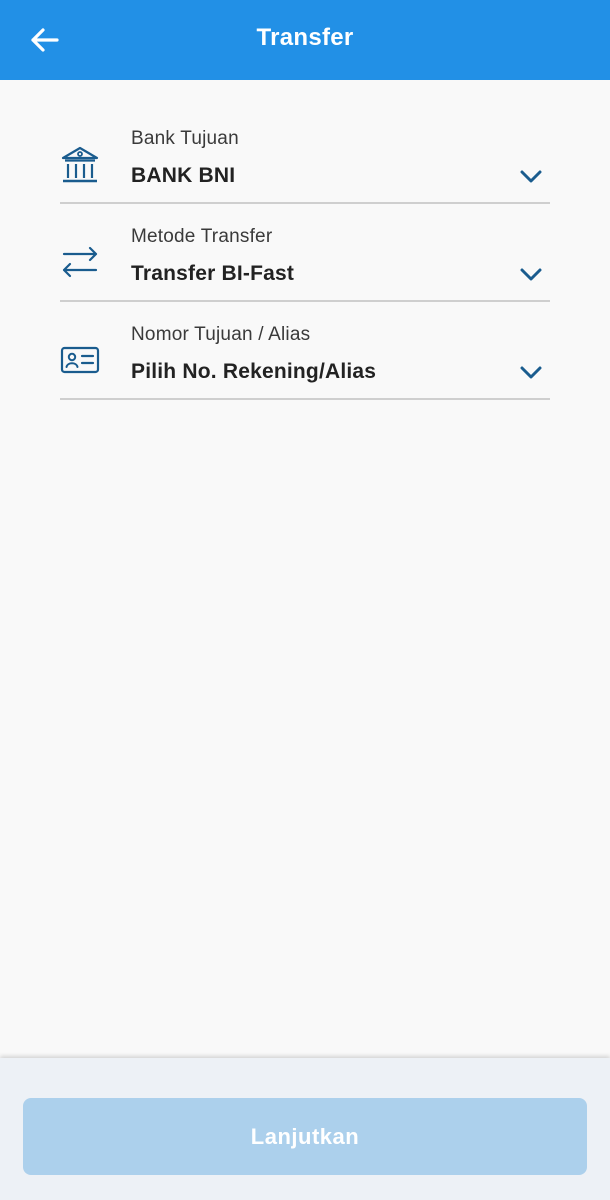 The width and height of the screenshot is (610, 1200). What do you see at coordinates (202, 236) in the screenshot?
I see `metode-transfer-label: Metode Transfer` at bounding box center [202, 236].